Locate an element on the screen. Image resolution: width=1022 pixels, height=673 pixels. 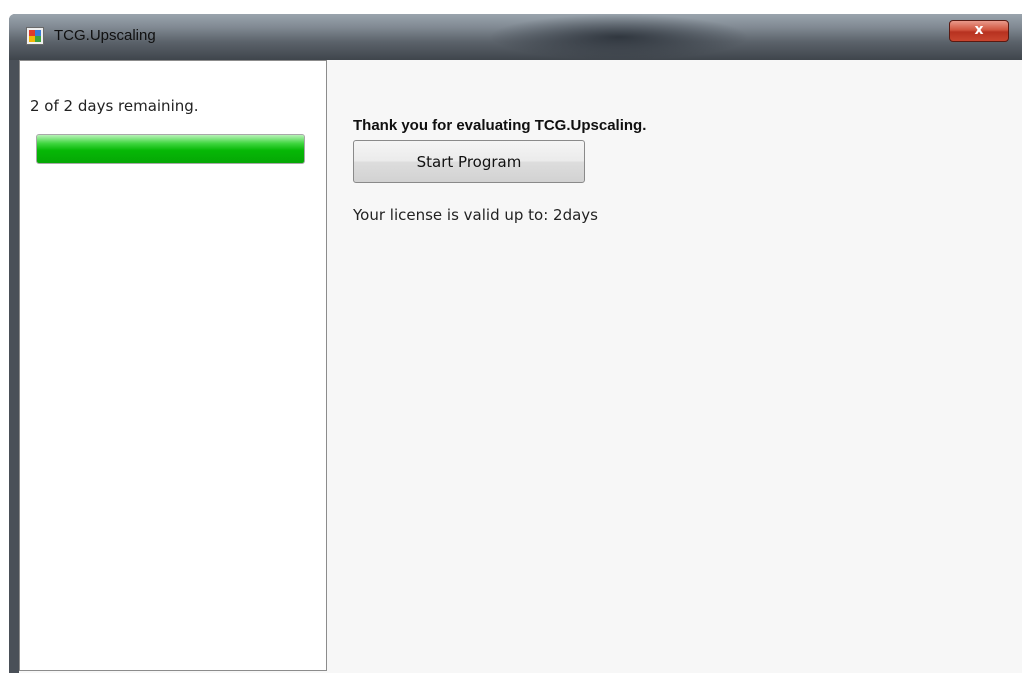
license-info: Your license is valid up to: 2days is located at coordinates (475, 215).